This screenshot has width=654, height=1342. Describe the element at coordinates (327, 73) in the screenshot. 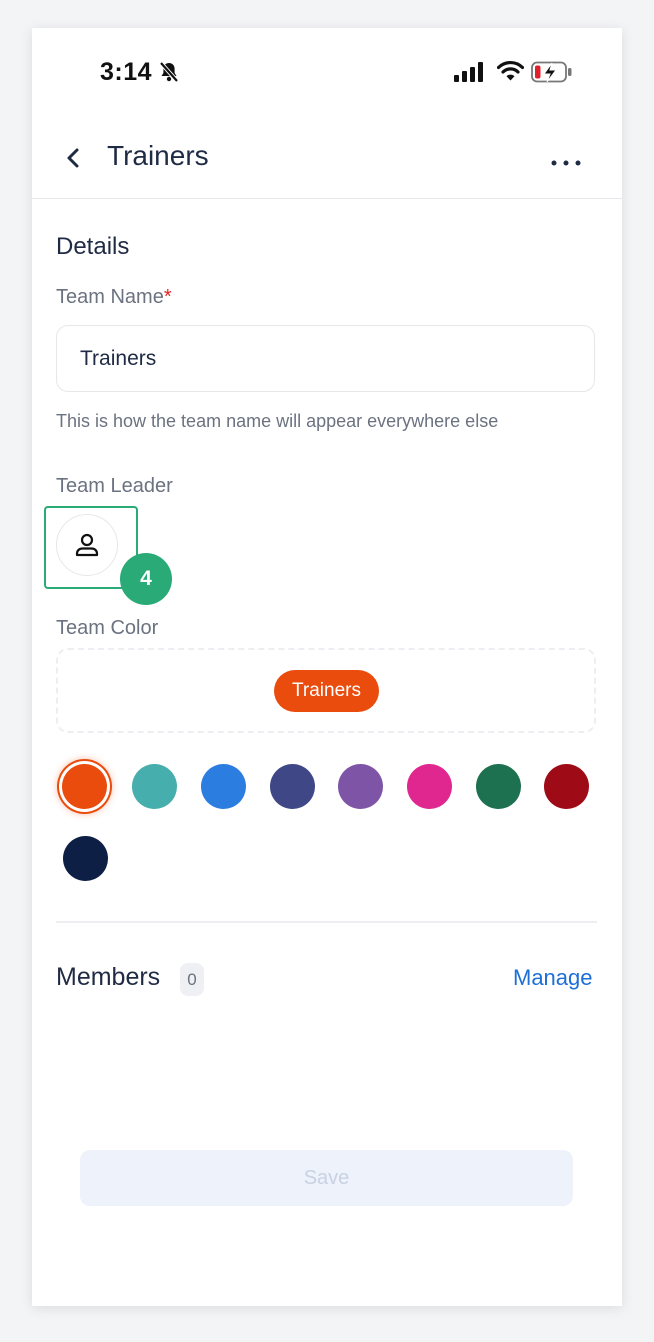

I see `status-bar: 3:14` at that location.